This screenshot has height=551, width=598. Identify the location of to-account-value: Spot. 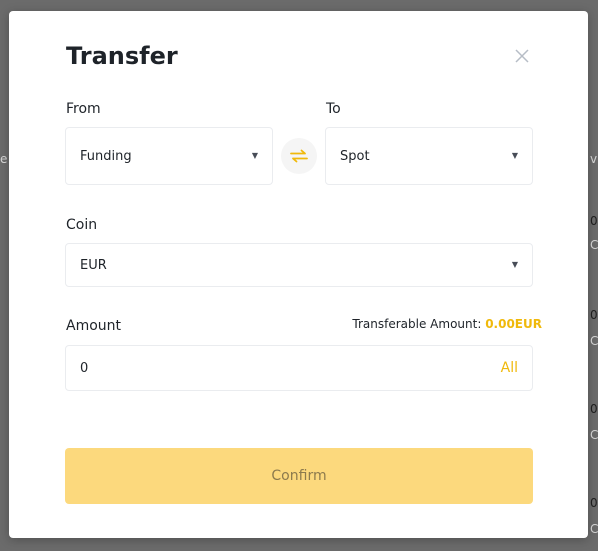
(355, 156).